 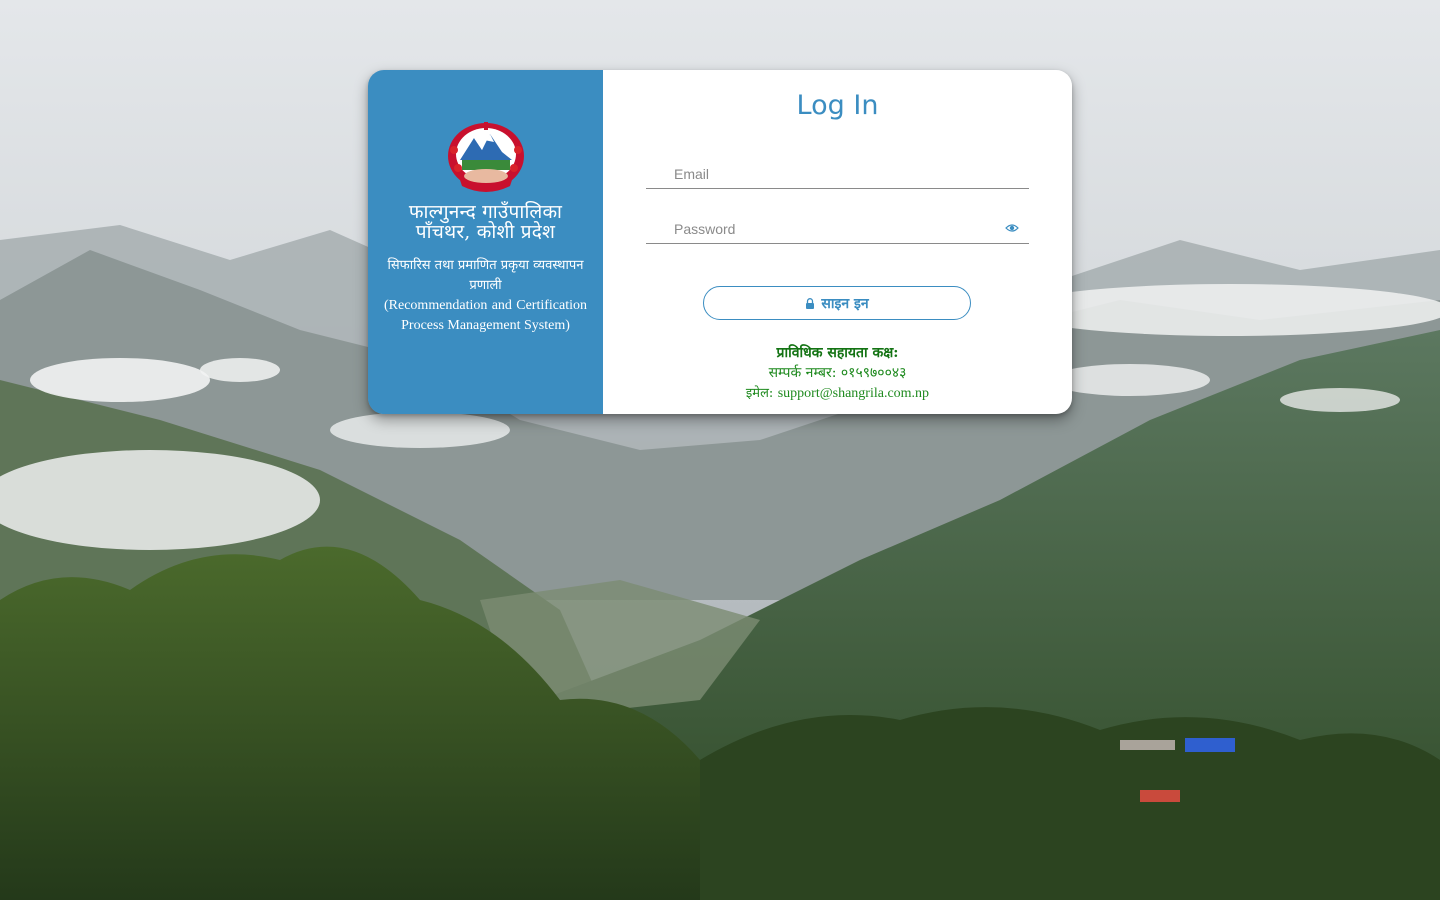 What do you see at coordinates (853, 393) in the screenshot?
I see `support-email-link: support@shangrila.com.np` at bounding box center [853, 393].